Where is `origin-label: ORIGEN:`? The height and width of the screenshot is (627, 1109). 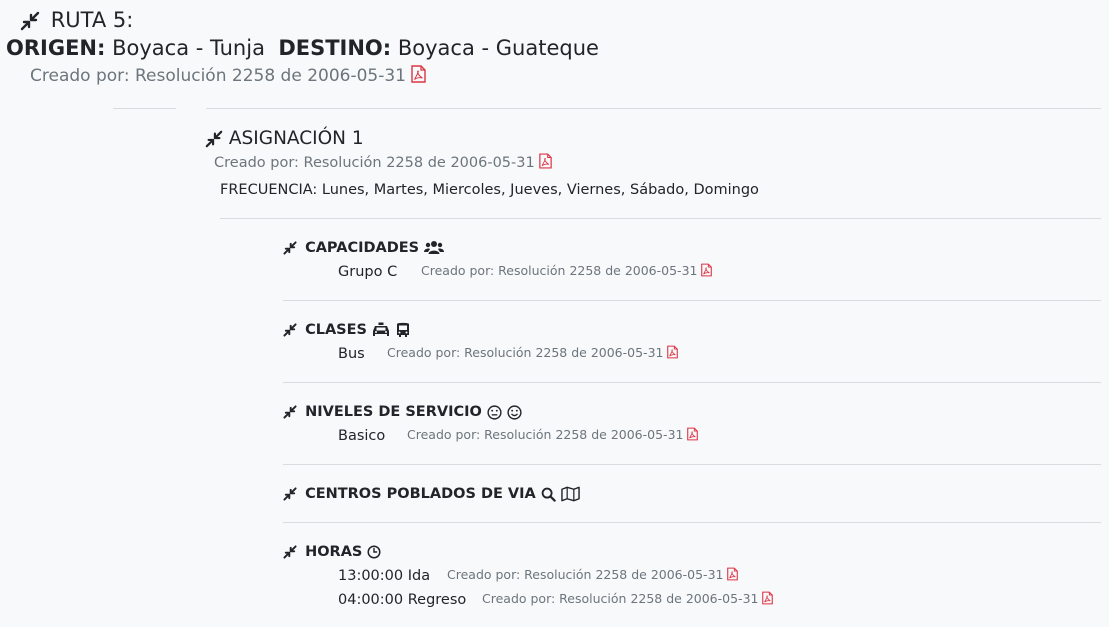
origin-label: ORIGEN: is located at coordinates (56, 48).